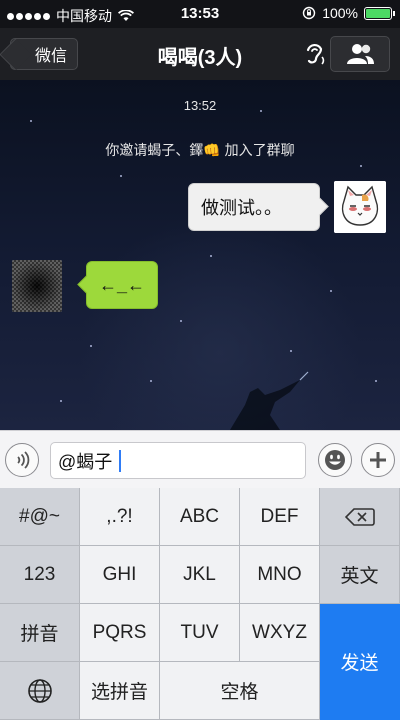  Describe the element at coordinates (340, 13) in the screenshot. I see `battery-percent: 100%` at that location.